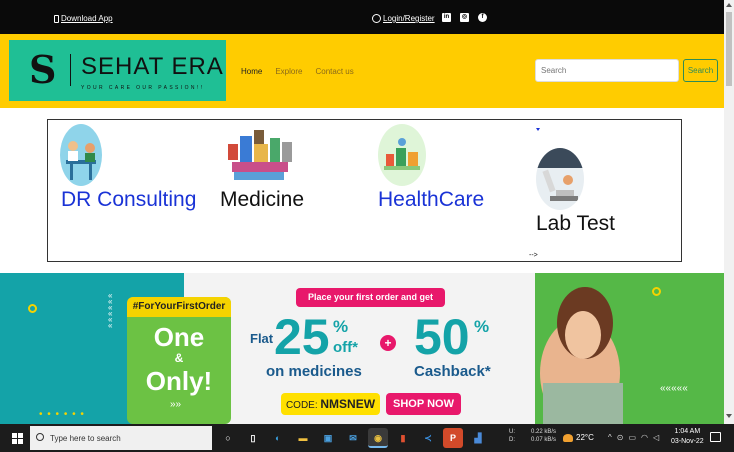 This screenshot has width=734, height=452. I want to click on social-links: in ◎ f, so click(464, 17).